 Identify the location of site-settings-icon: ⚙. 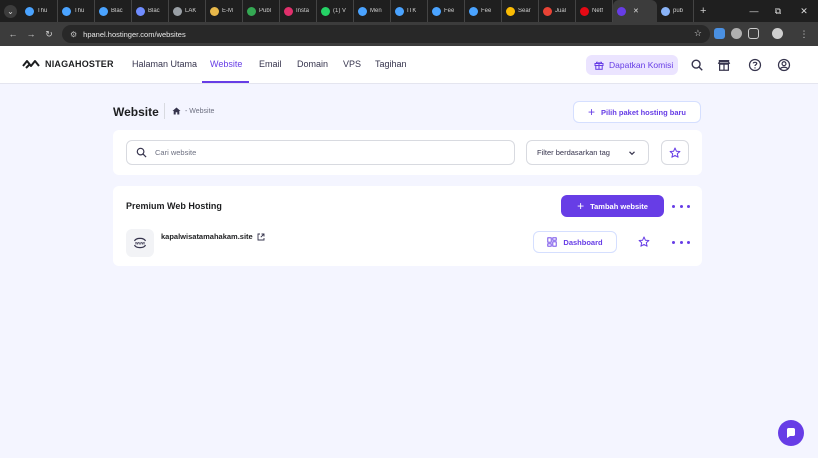
(73, 34).